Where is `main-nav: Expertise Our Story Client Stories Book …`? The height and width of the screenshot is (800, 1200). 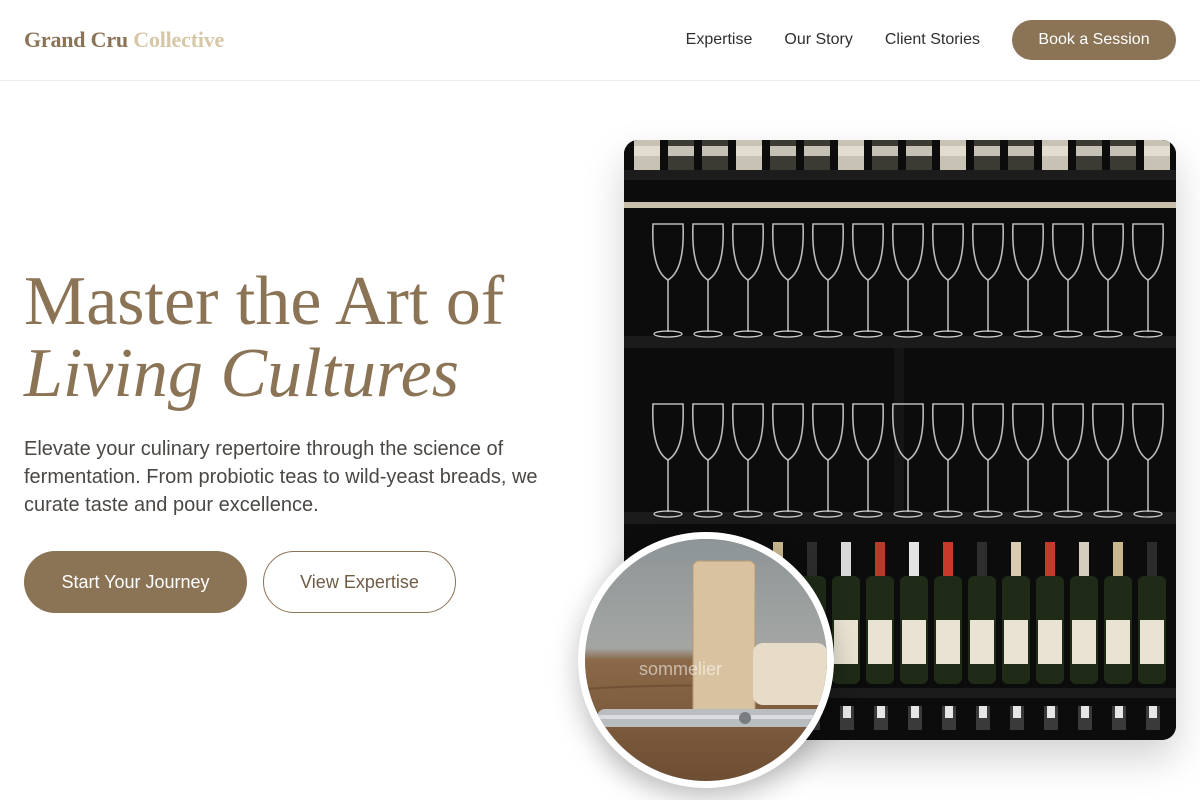
main-nav: Expertise Our Story Client Stories Book … is located at coordinates (915, 40).